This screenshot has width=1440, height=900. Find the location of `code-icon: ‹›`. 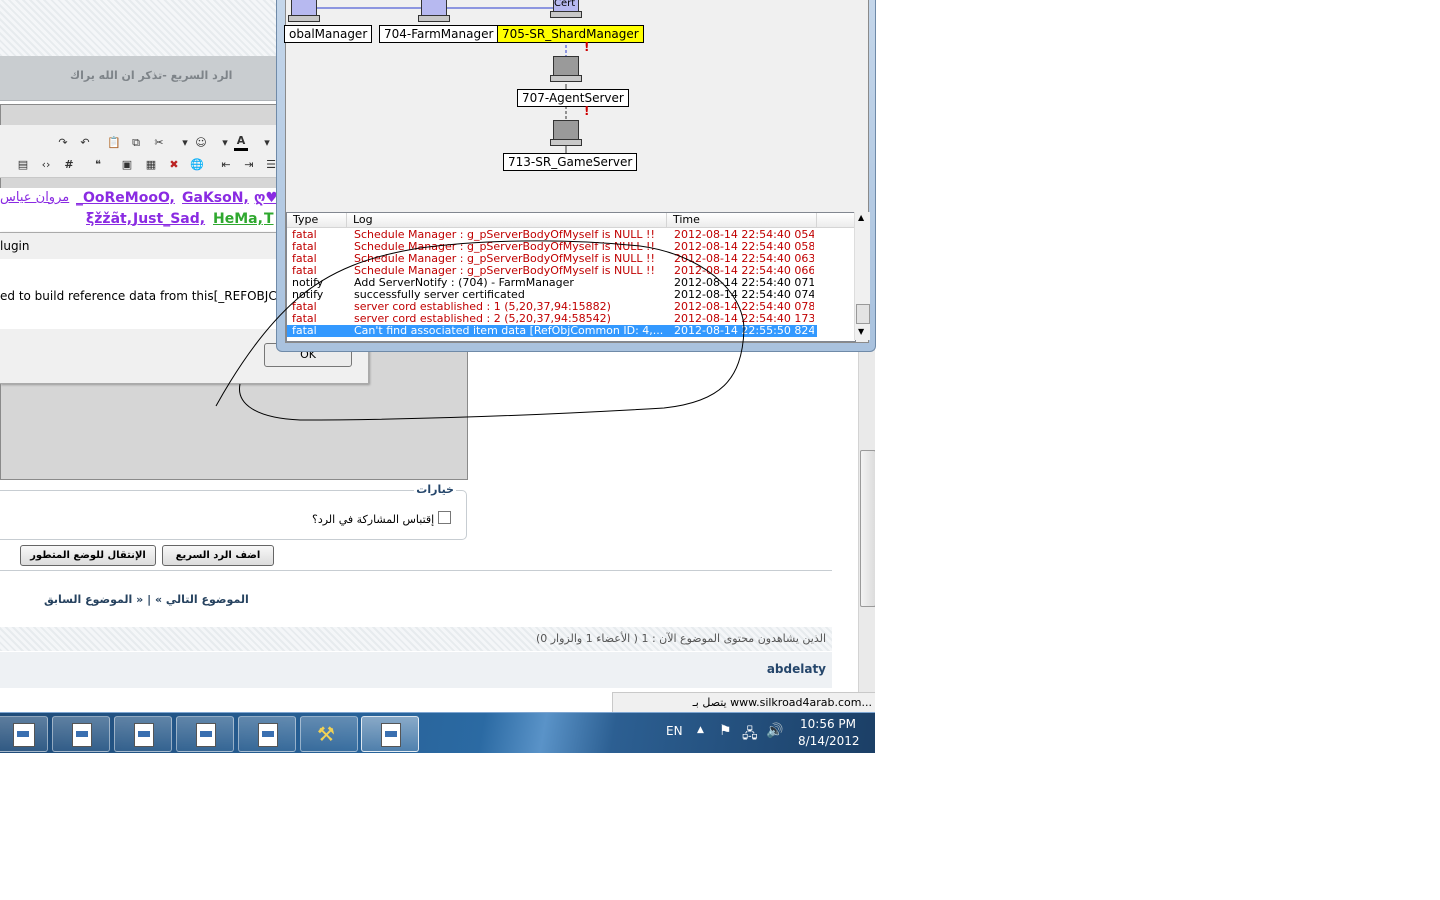

code-icon: ‹› is located at coordinates (46, 165).